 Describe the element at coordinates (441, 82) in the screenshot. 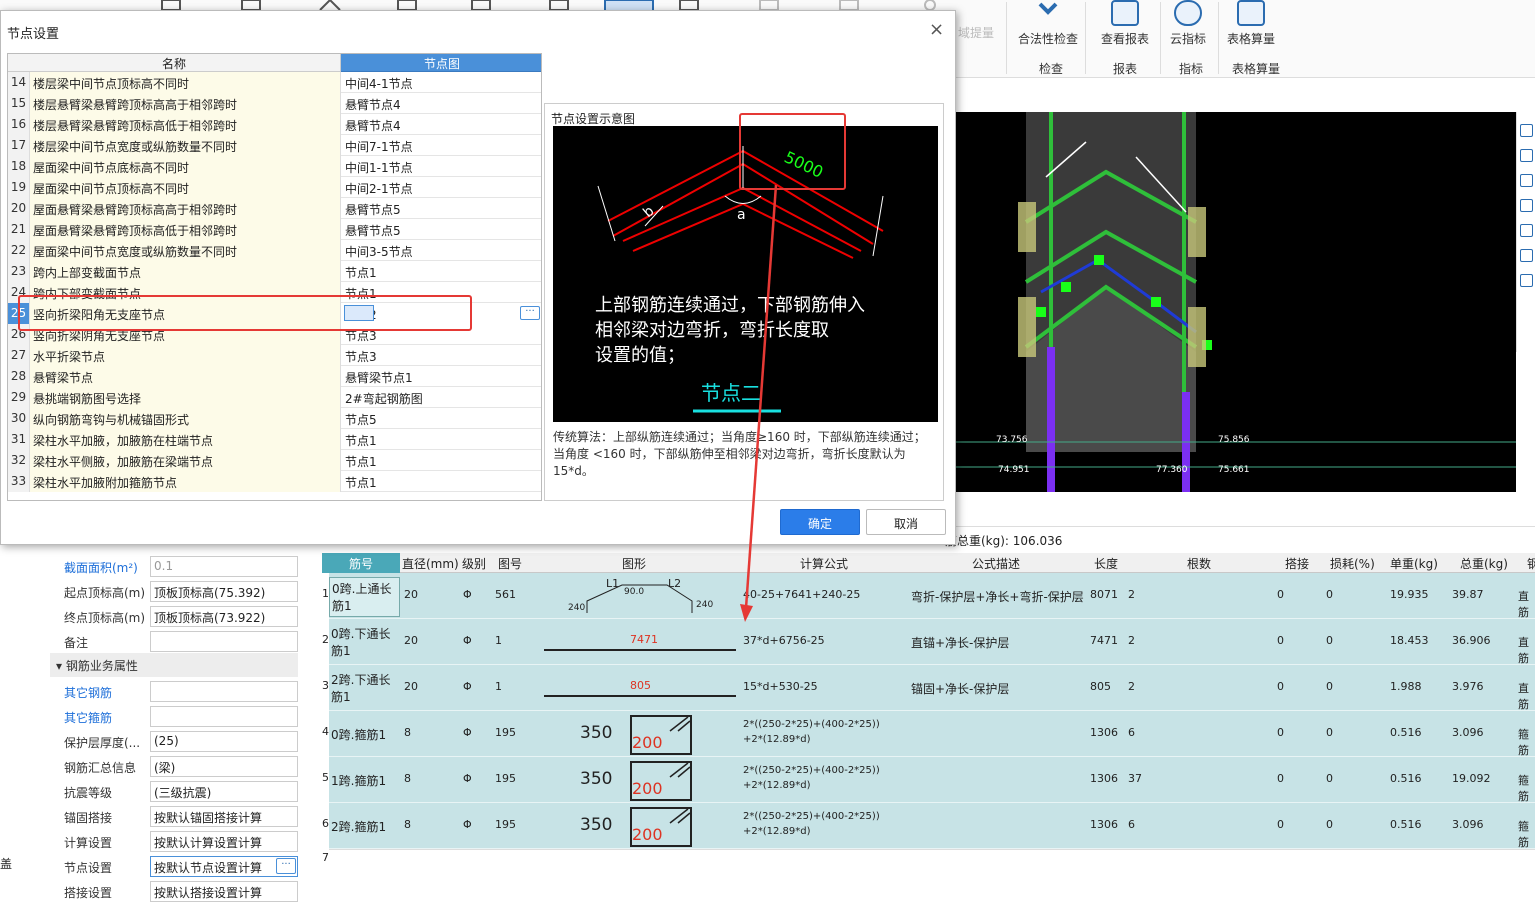

I see `node-value: 中间4-1节点` at that location.